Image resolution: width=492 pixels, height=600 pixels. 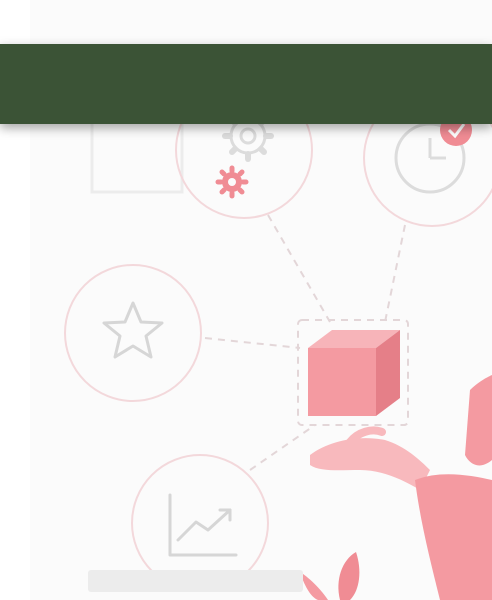 What do you see at coordinates (246, 84) in the screenshot?
I see `header-banner` at bounding box center [246, 84].